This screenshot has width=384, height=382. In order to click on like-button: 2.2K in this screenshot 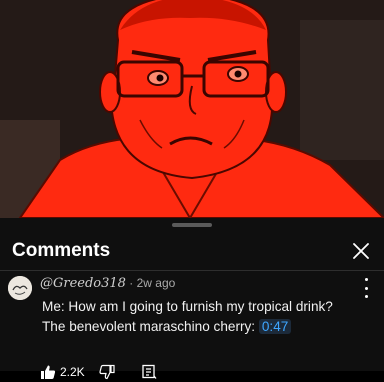, I will do `click(69, 372)`.